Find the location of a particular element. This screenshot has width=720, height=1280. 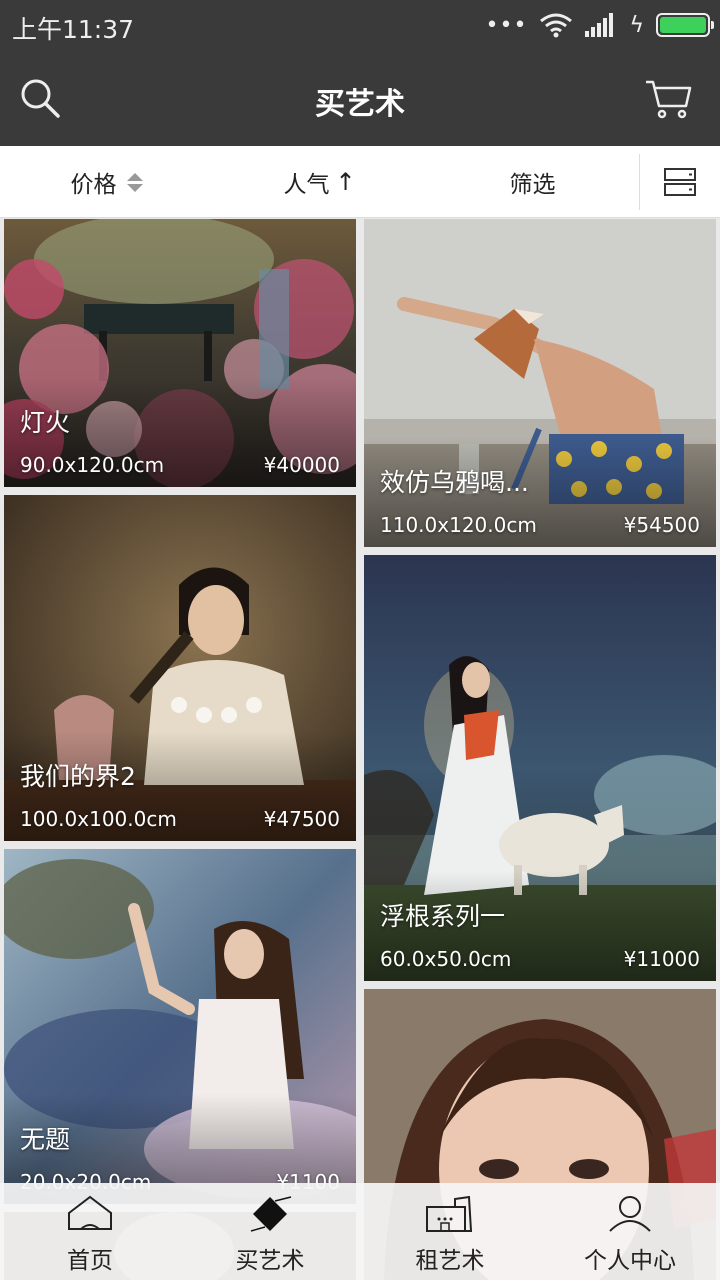

artwork-size: 90.0x120.0cm is located at coordinates (92, 465).